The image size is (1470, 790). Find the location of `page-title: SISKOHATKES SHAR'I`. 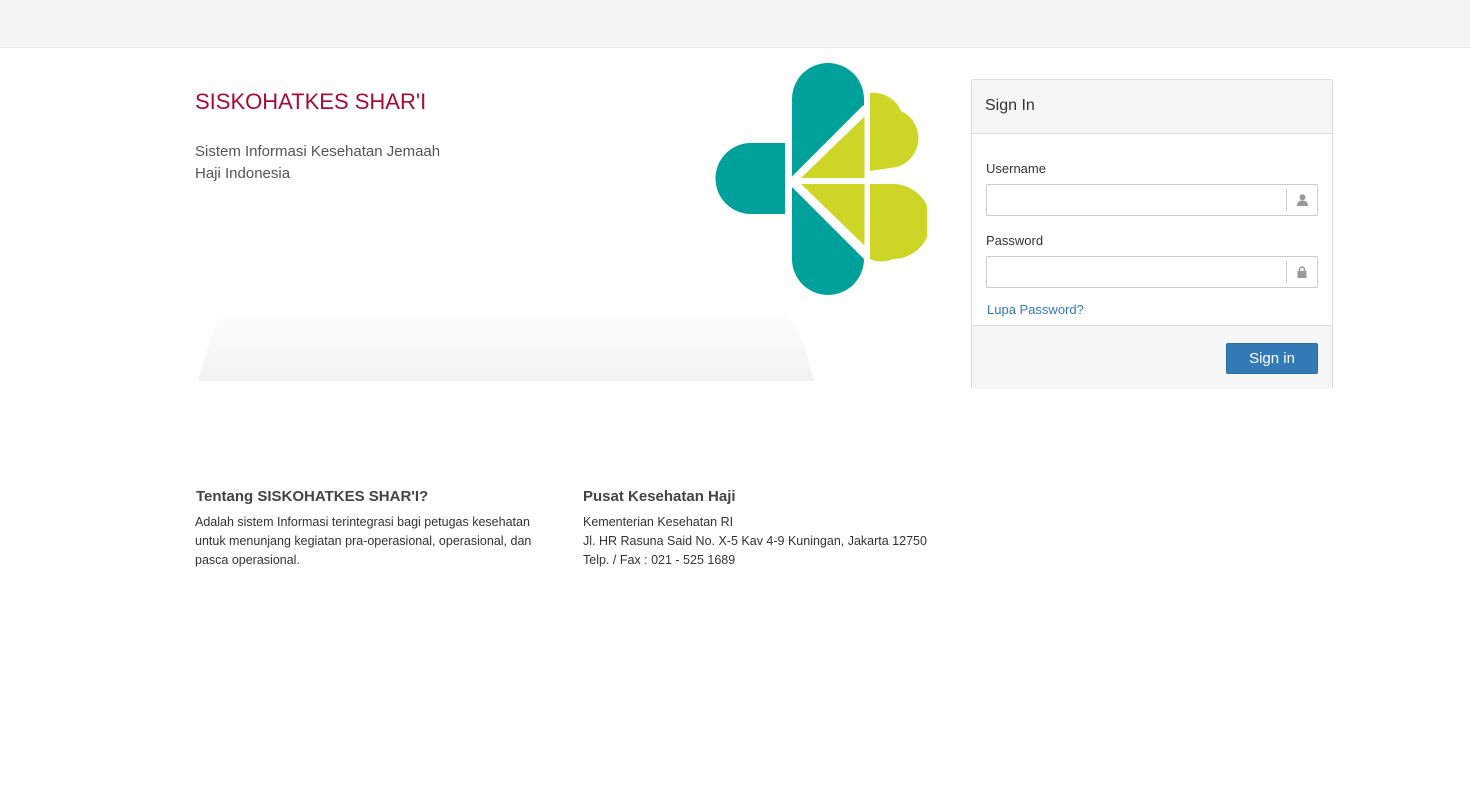

page-title: SISKOHATKES SHAR'I is located at coordinates (311, 101).